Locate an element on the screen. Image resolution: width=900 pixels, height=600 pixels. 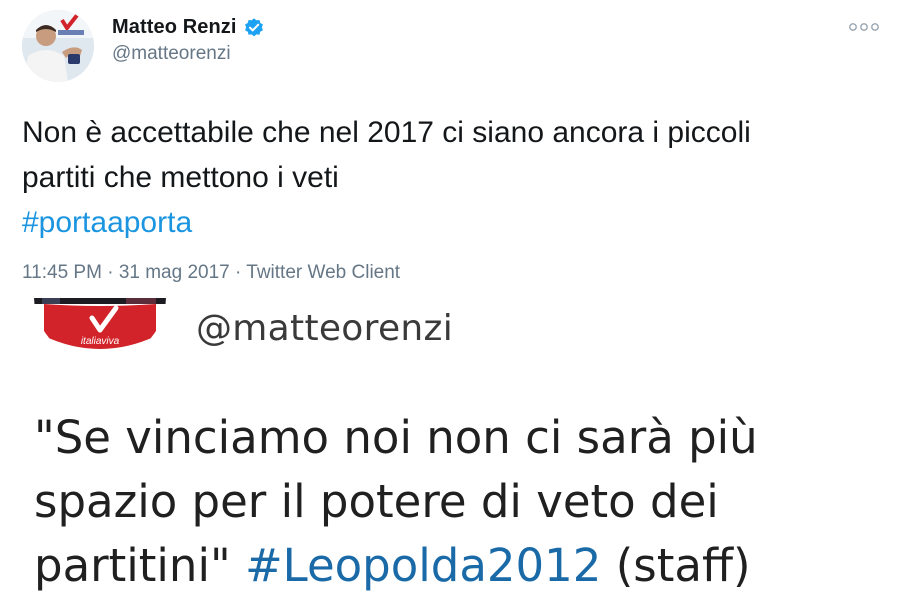
embedded-text-line: spazio per il potere di veto dei is located at coordinates (376, 501).